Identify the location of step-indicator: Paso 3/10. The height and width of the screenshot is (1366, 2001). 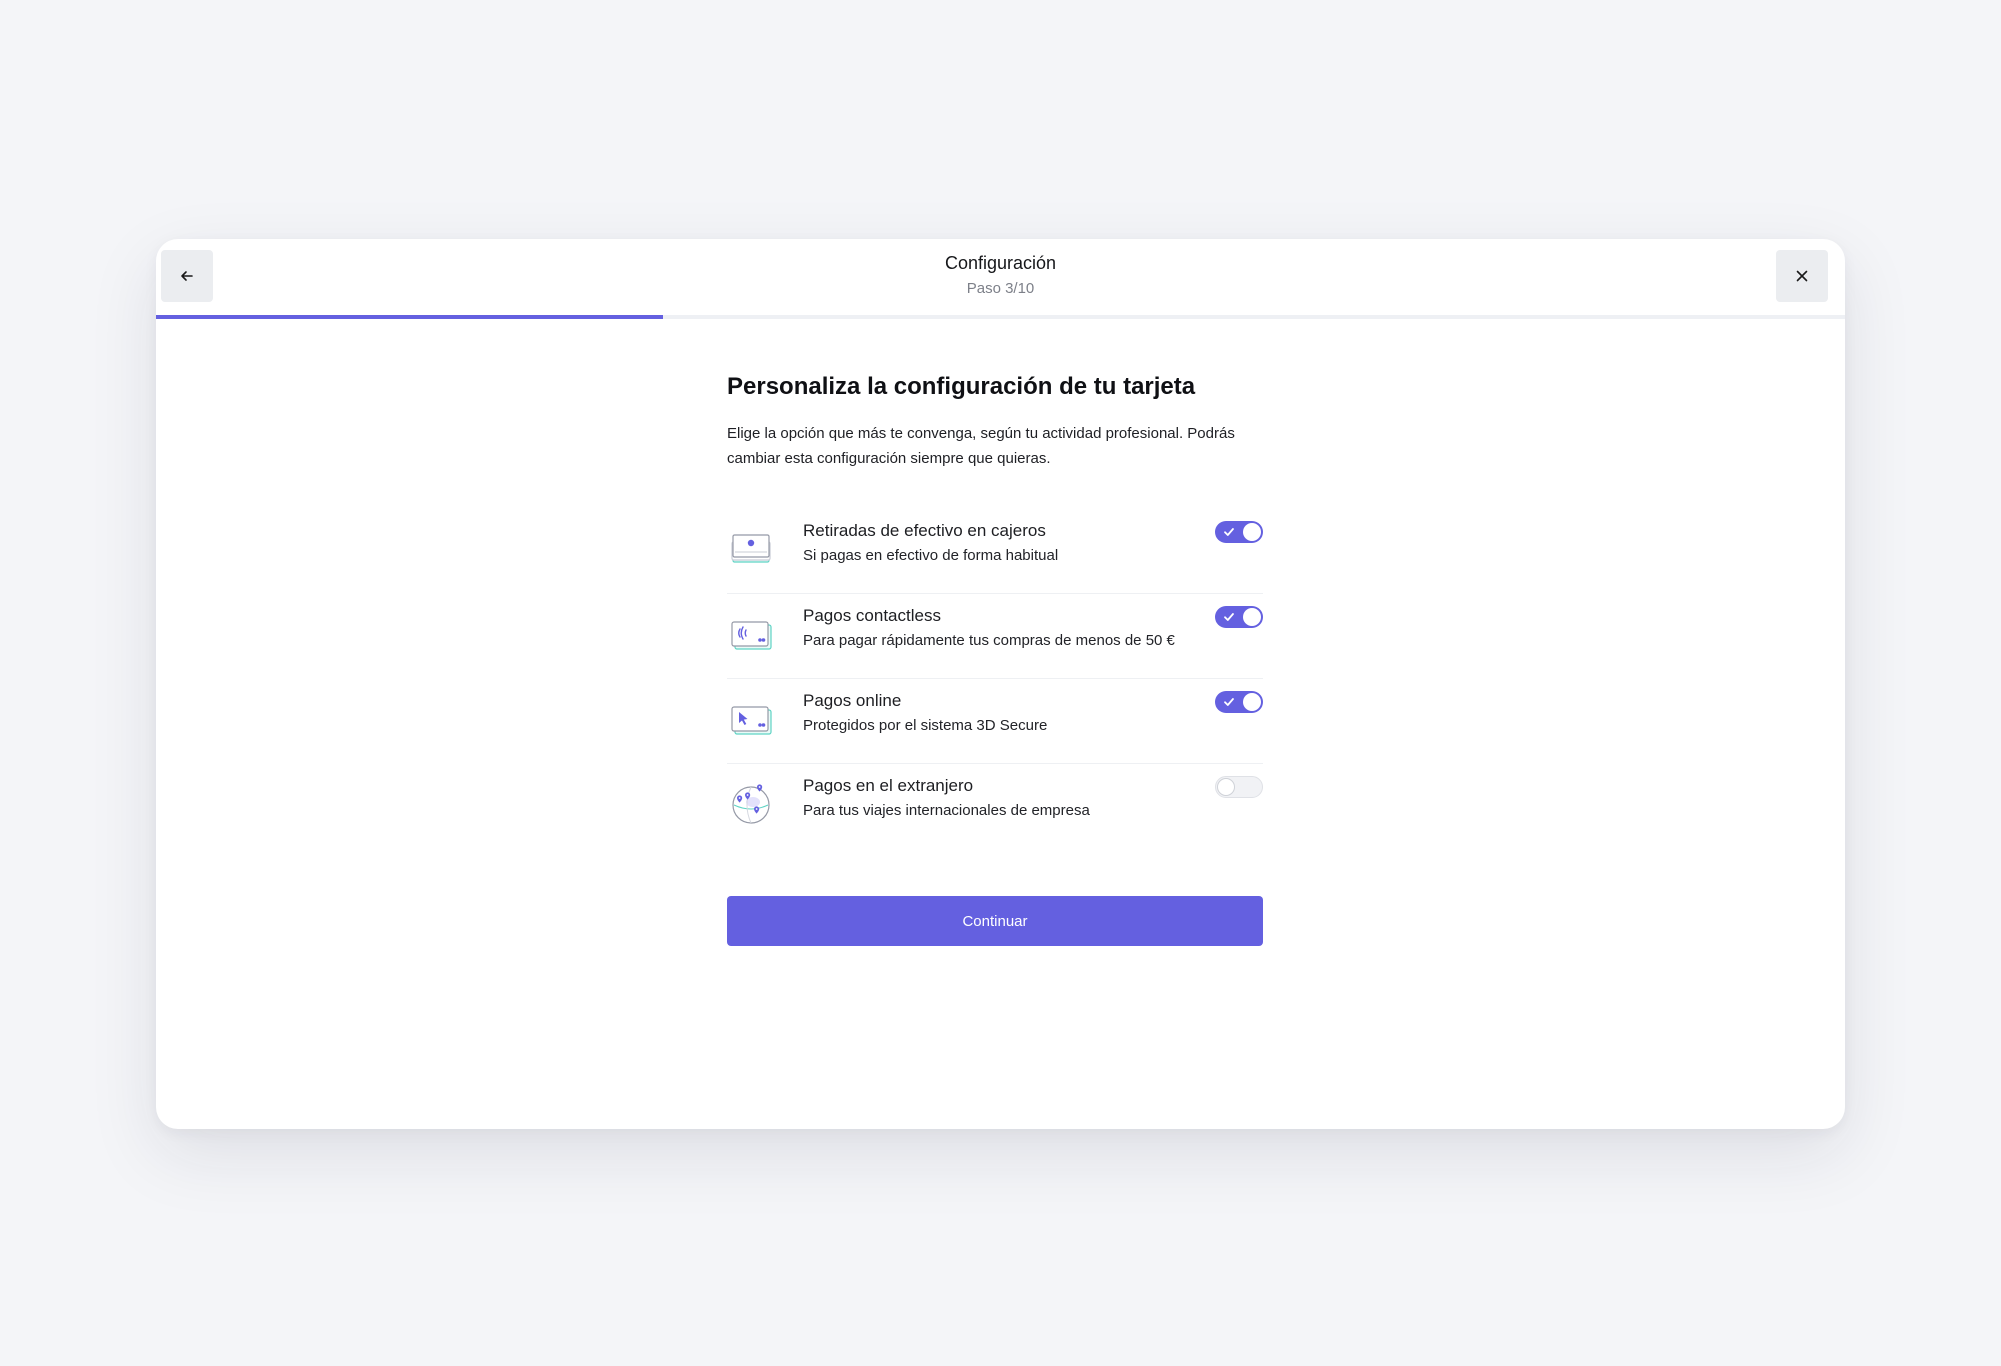
(1000, 288).